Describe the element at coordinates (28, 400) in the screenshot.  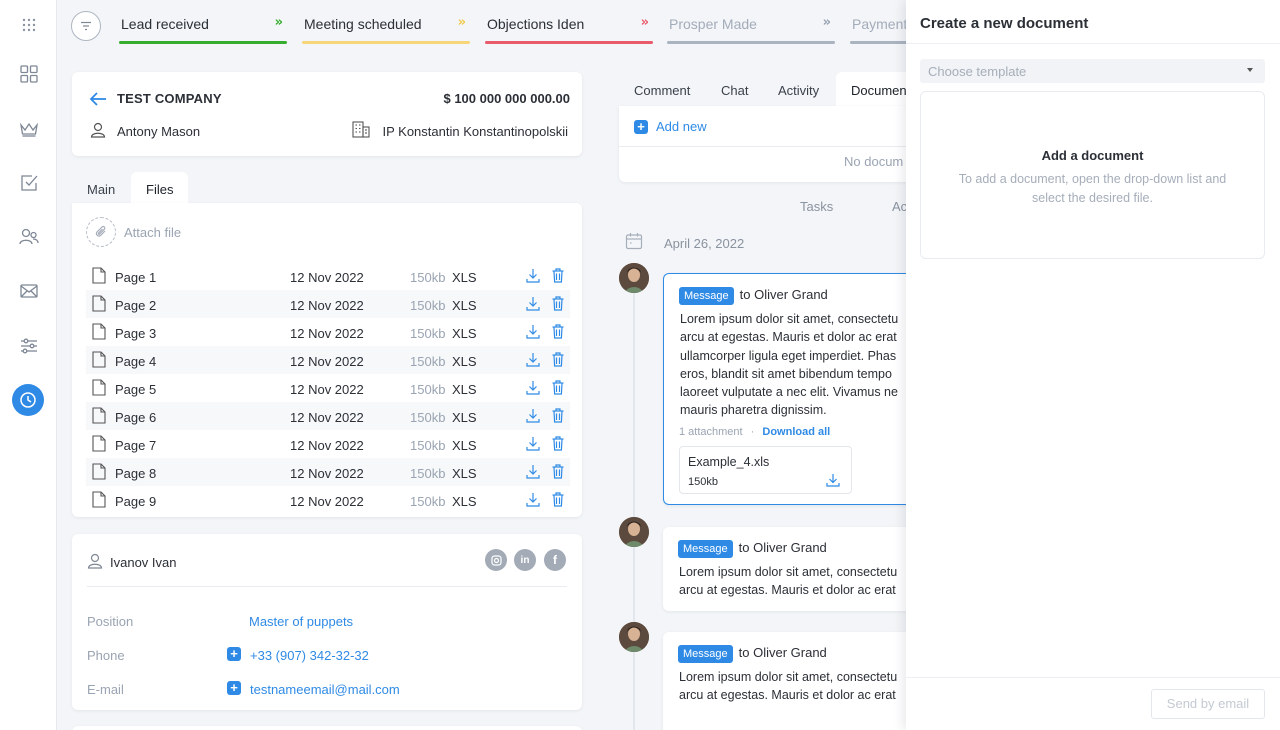
I see `history-clock-icon` at that location.